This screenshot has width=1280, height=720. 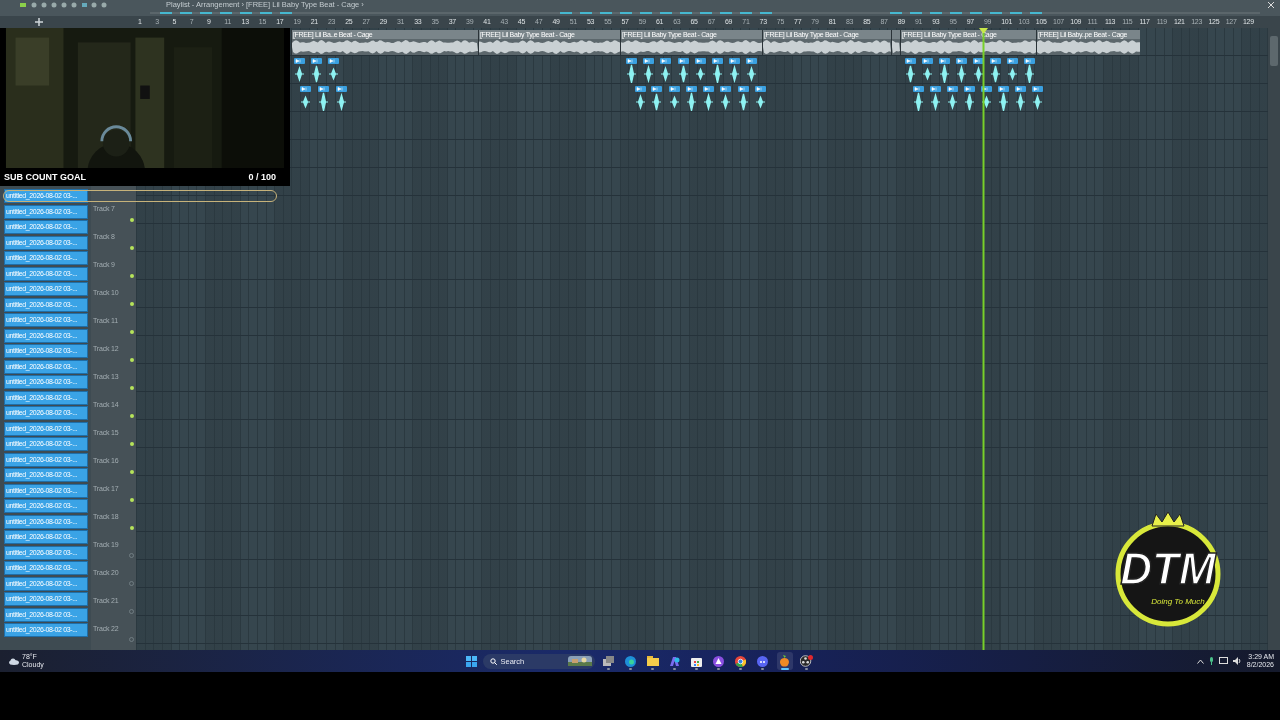 What do you see at coordinates (13, 661) in the screenshot?
I see `cloud-icon` at bounding box center [13, 661].